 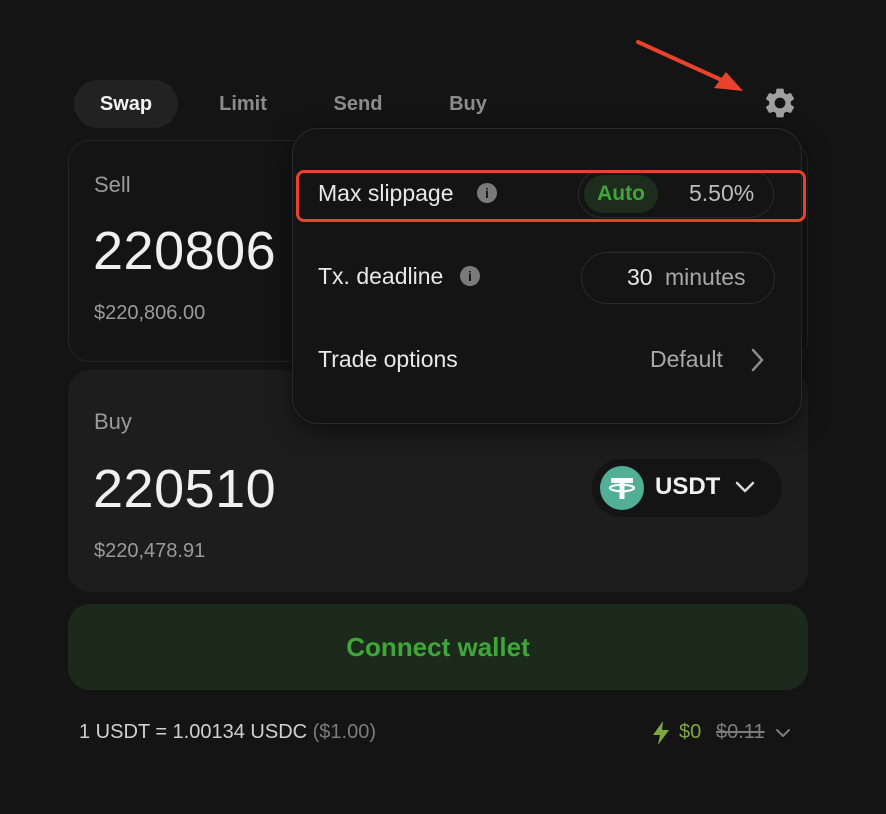 What do you see at coordinates (757, 360) in the screenshot?
I see `chevron-right-icon` at bounding box center [757, 360].